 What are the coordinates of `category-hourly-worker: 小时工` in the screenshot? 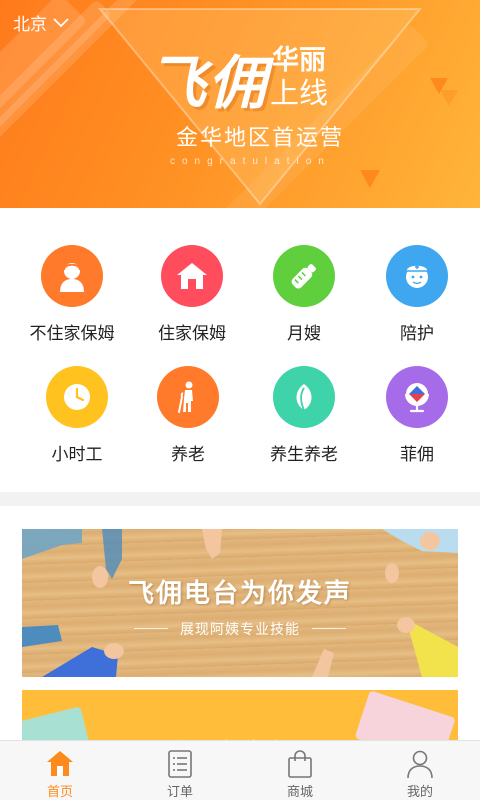 It's located at (77, 415).